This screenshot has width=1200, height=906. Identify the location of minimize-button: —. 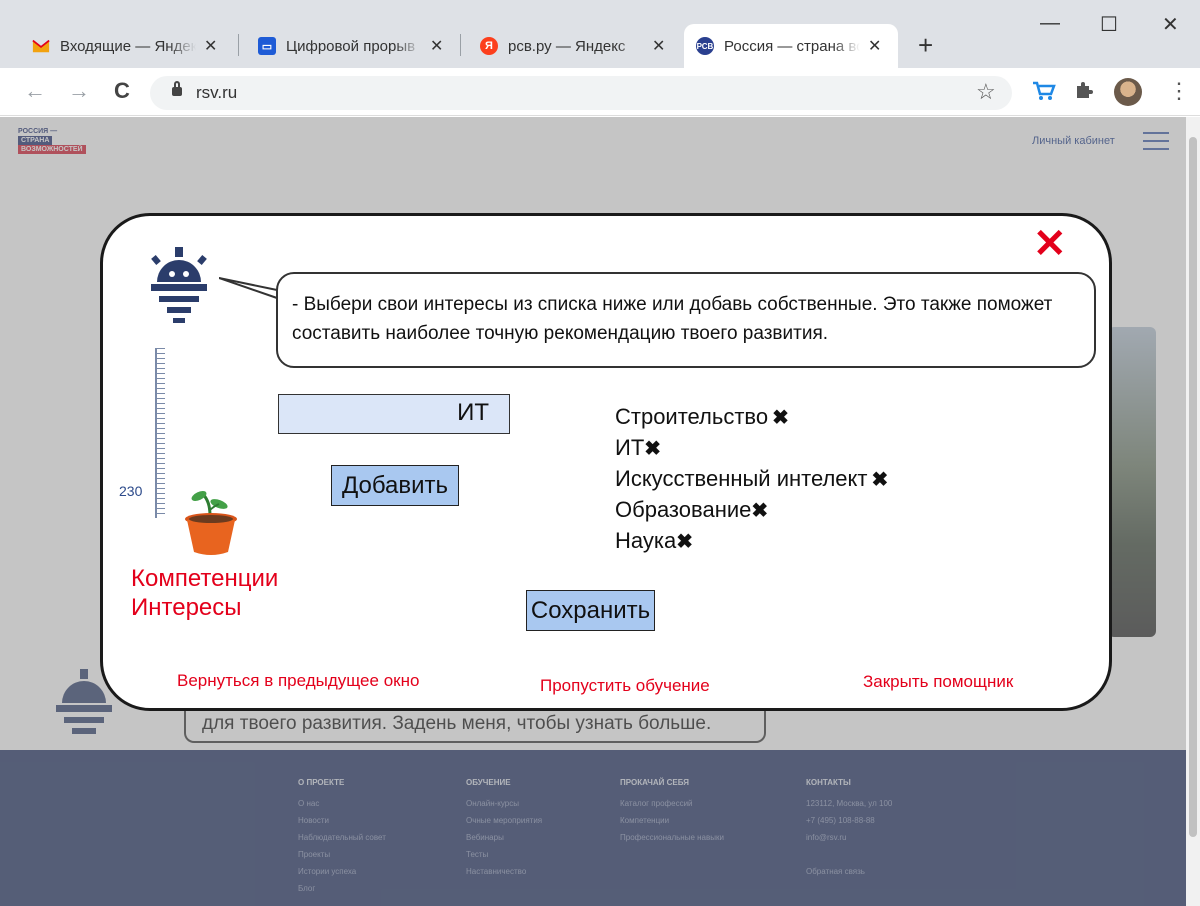
(1050, 23).